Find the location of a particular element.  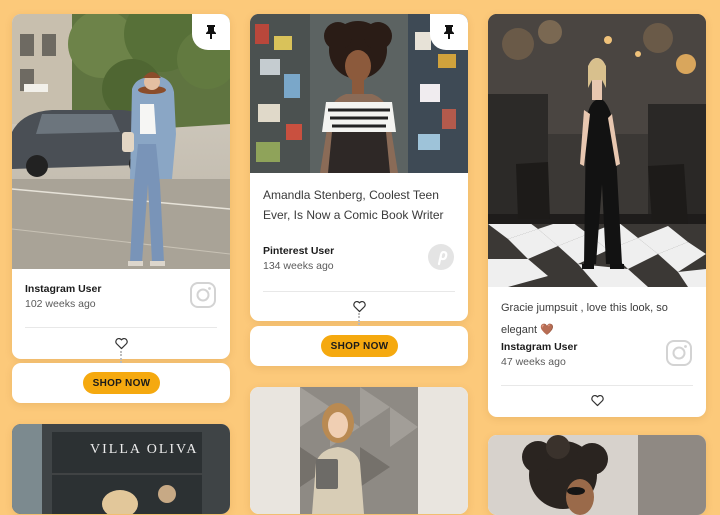

storefront-sign: VILLA OLIVA is located at coordinates (144, 449).